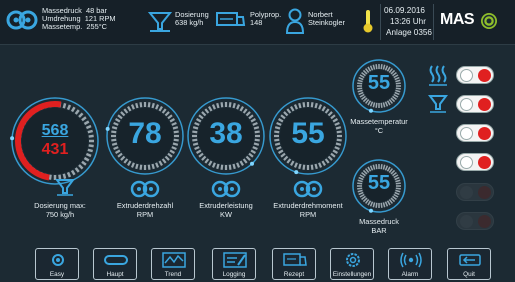 The width and height of the screenshot is (515, 282). Describe the element at coordinates (60, 214) in the screenshot. I see `dosing-label-line2: 750 kg/h` at that location.